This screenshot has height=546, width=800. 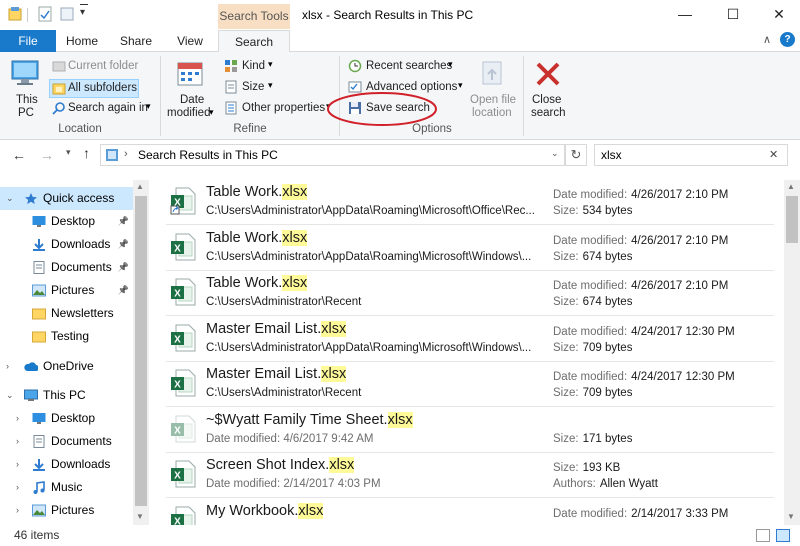 What do you see at coordinates (86, 153) in the screenshot?
I see `up-arrow-icon: ↑` at bounding box center [86, 153].